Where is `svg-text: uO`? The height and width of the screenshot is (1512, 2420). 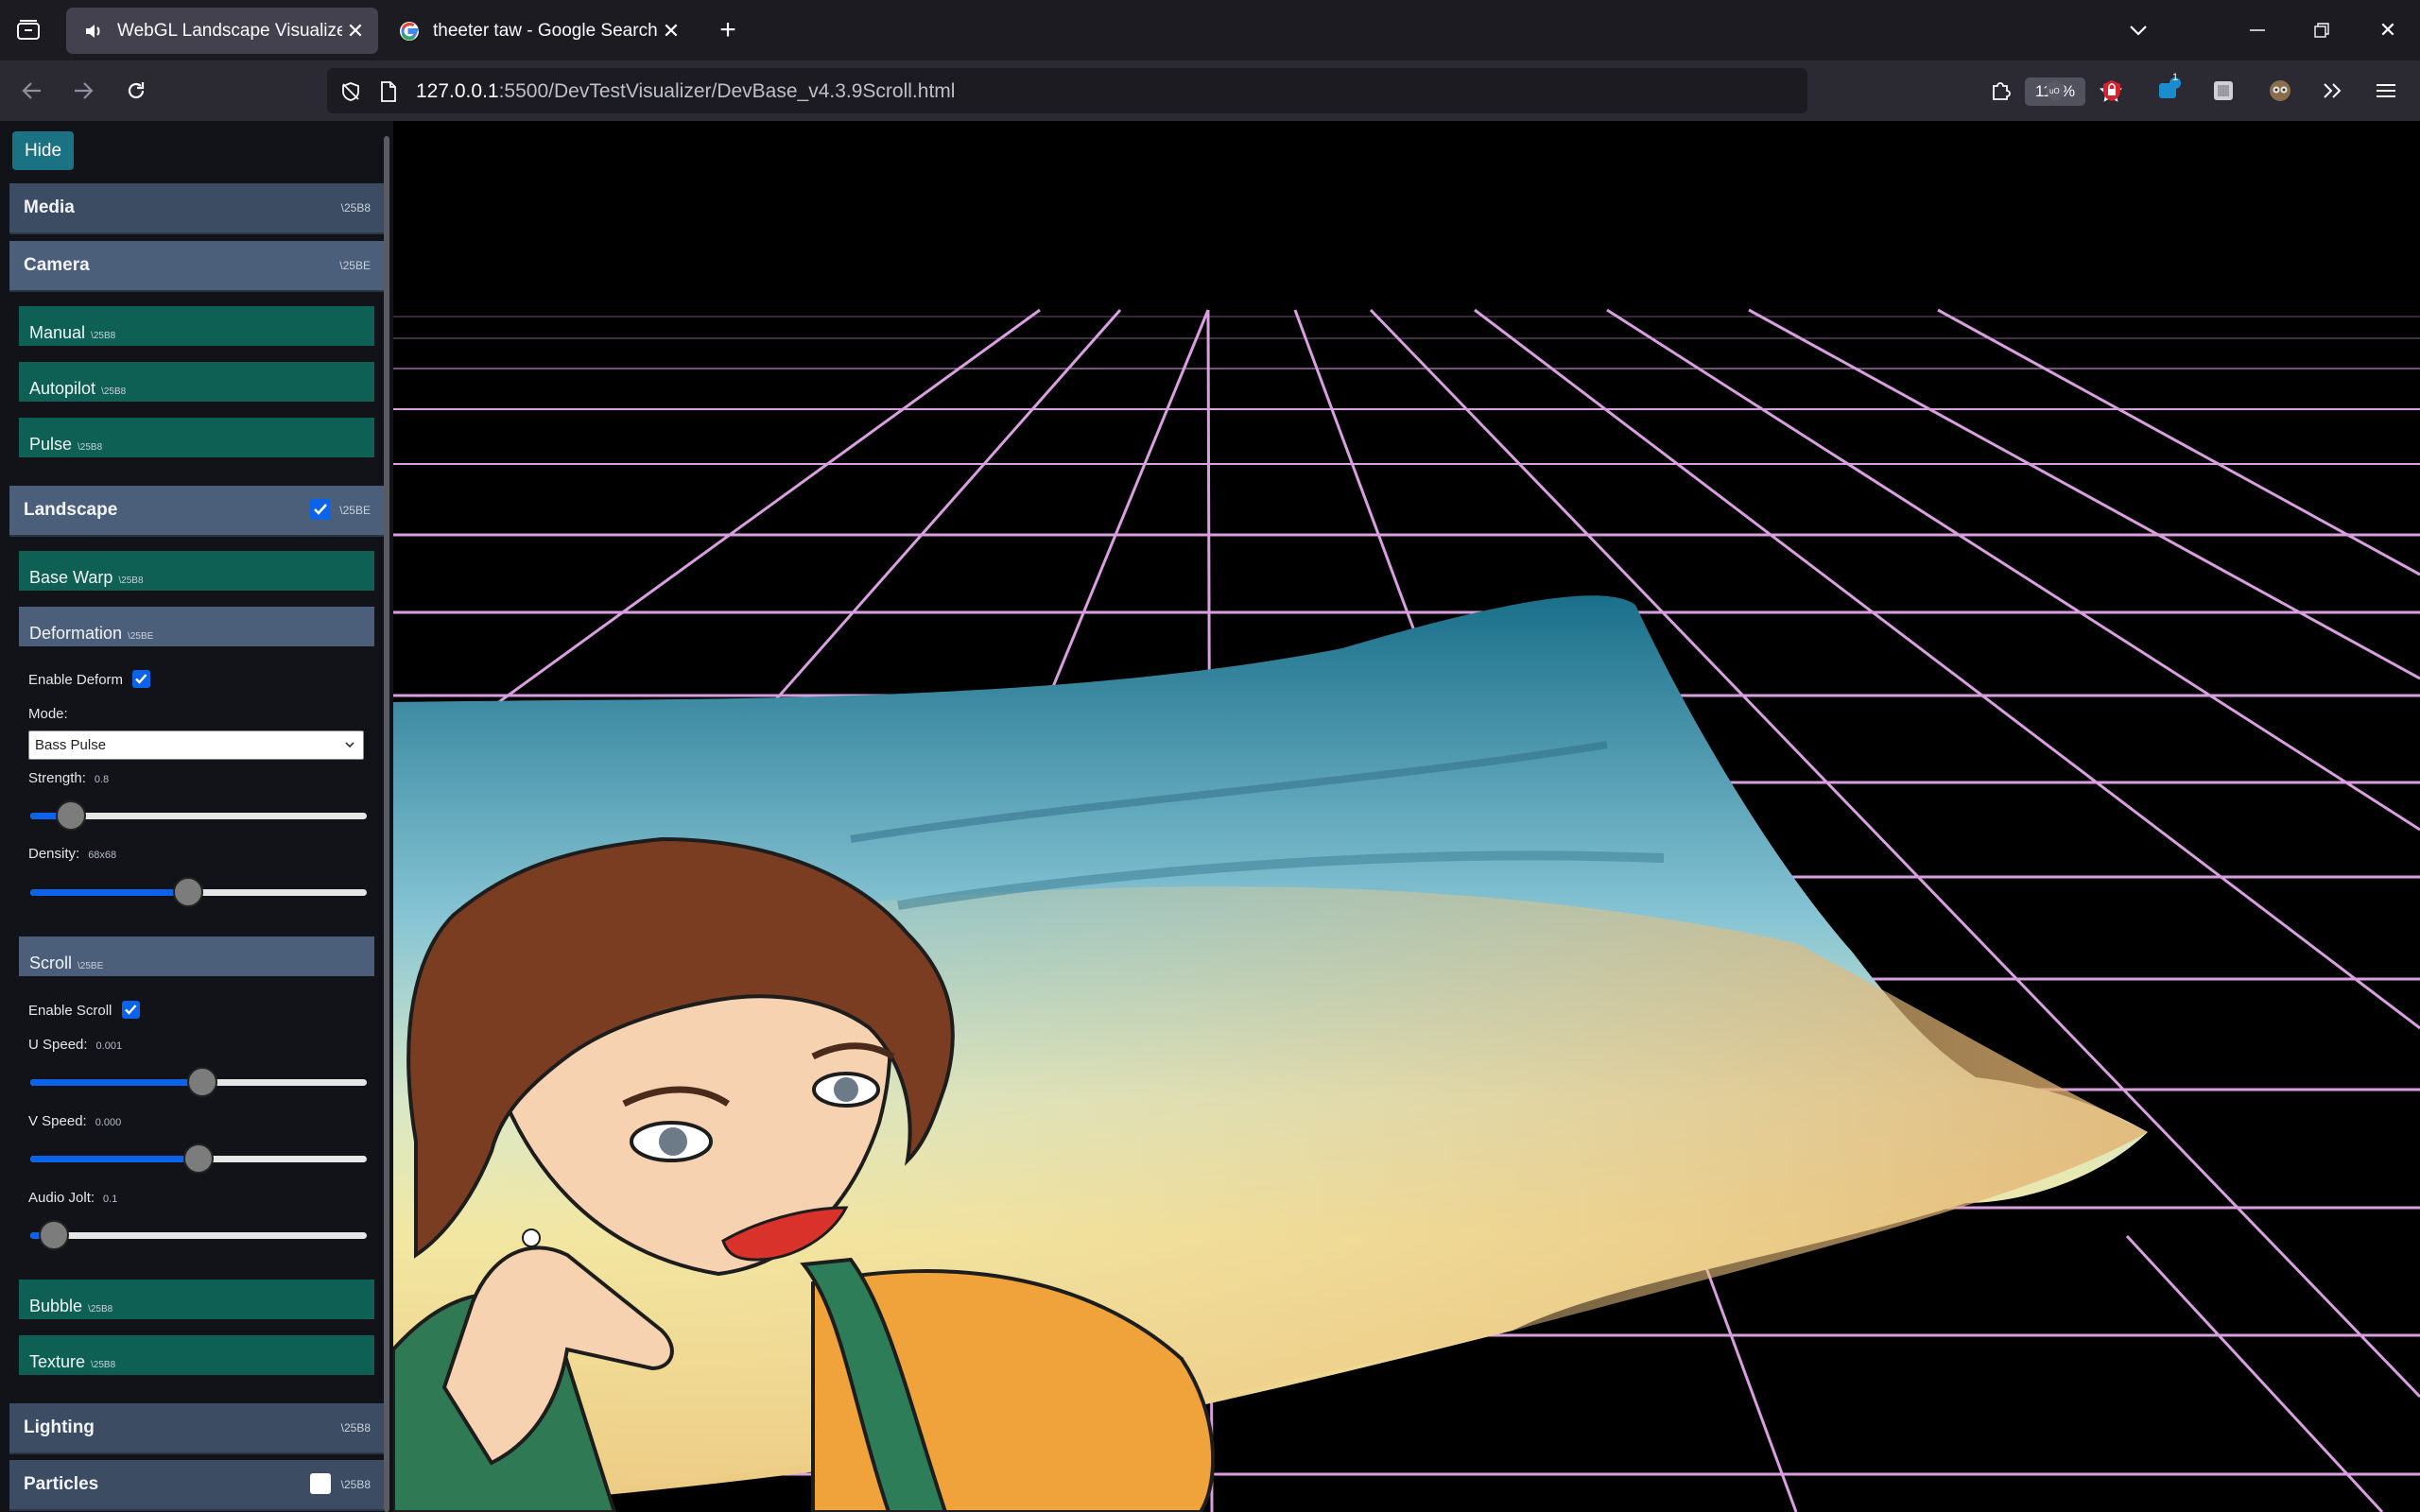
svg-text: uO is located at coordinates (2054, 91).